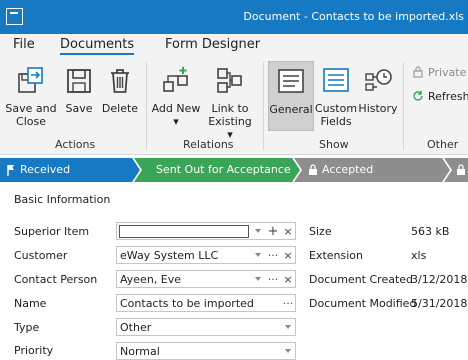 The height and width of the screenshot is (360, 468). What do you see at coordinates (27, 327) in the screenshot?
I see `type-label: Type` at bounding box center [27, 327].